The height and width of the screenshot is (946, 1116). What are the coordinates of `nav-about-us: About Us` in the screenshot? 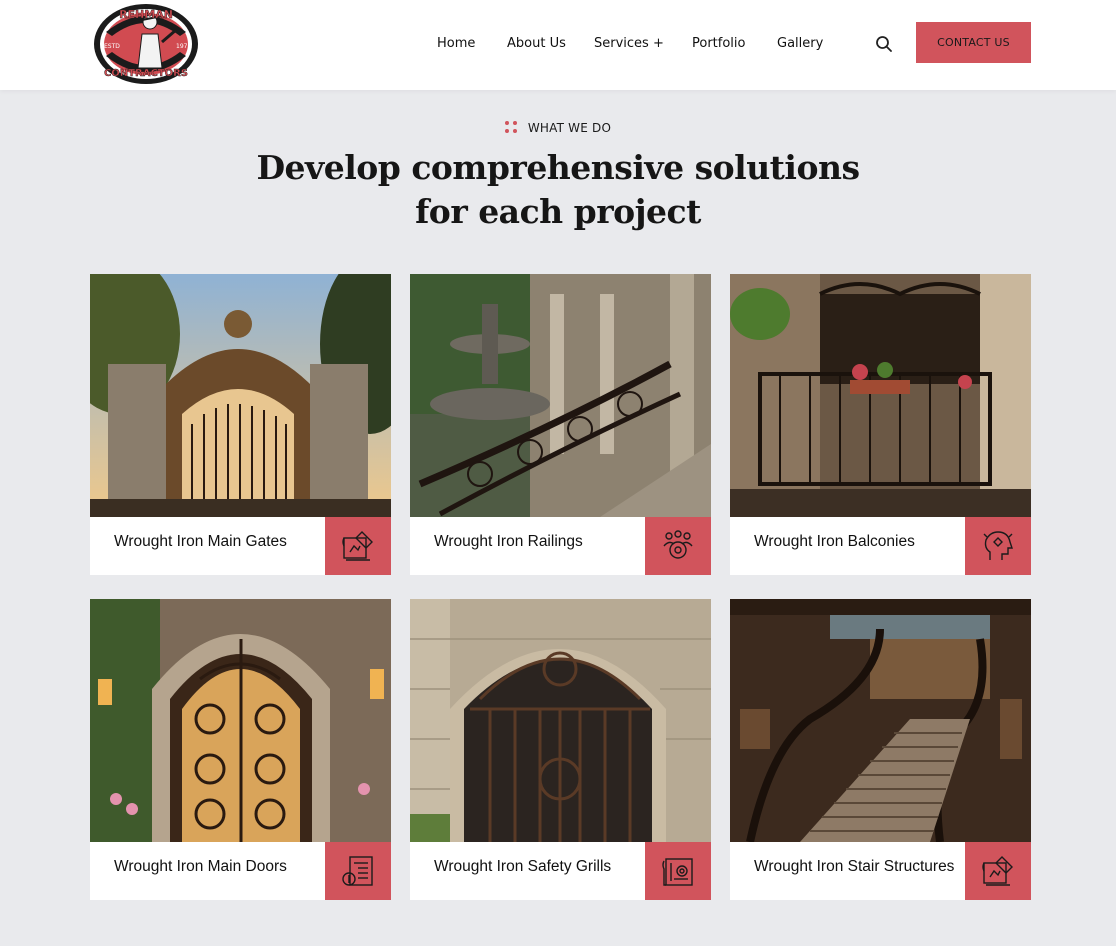 It's located at (536, 43).